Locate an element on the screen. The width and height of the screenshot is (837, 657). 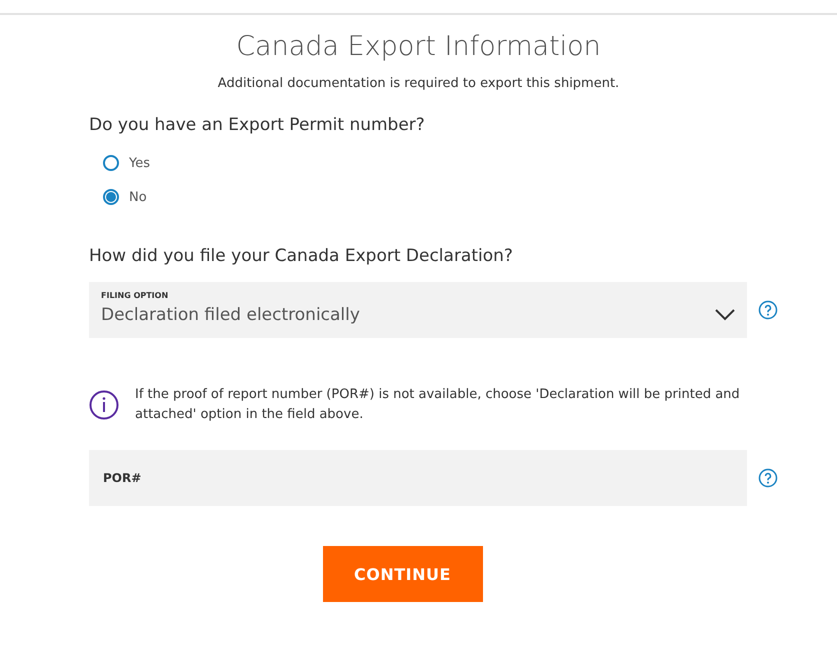
select-value: Declaration filed electronically is located at coordinates (230, 315).